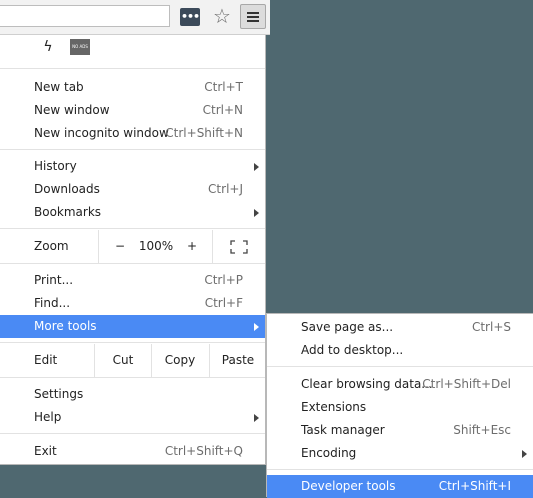 Image resolution: width=533 pixels, height=498 pixels. Describe the element at coordinates (123, 360) in the screenshot. I see `cut-button: Cut` at that location.